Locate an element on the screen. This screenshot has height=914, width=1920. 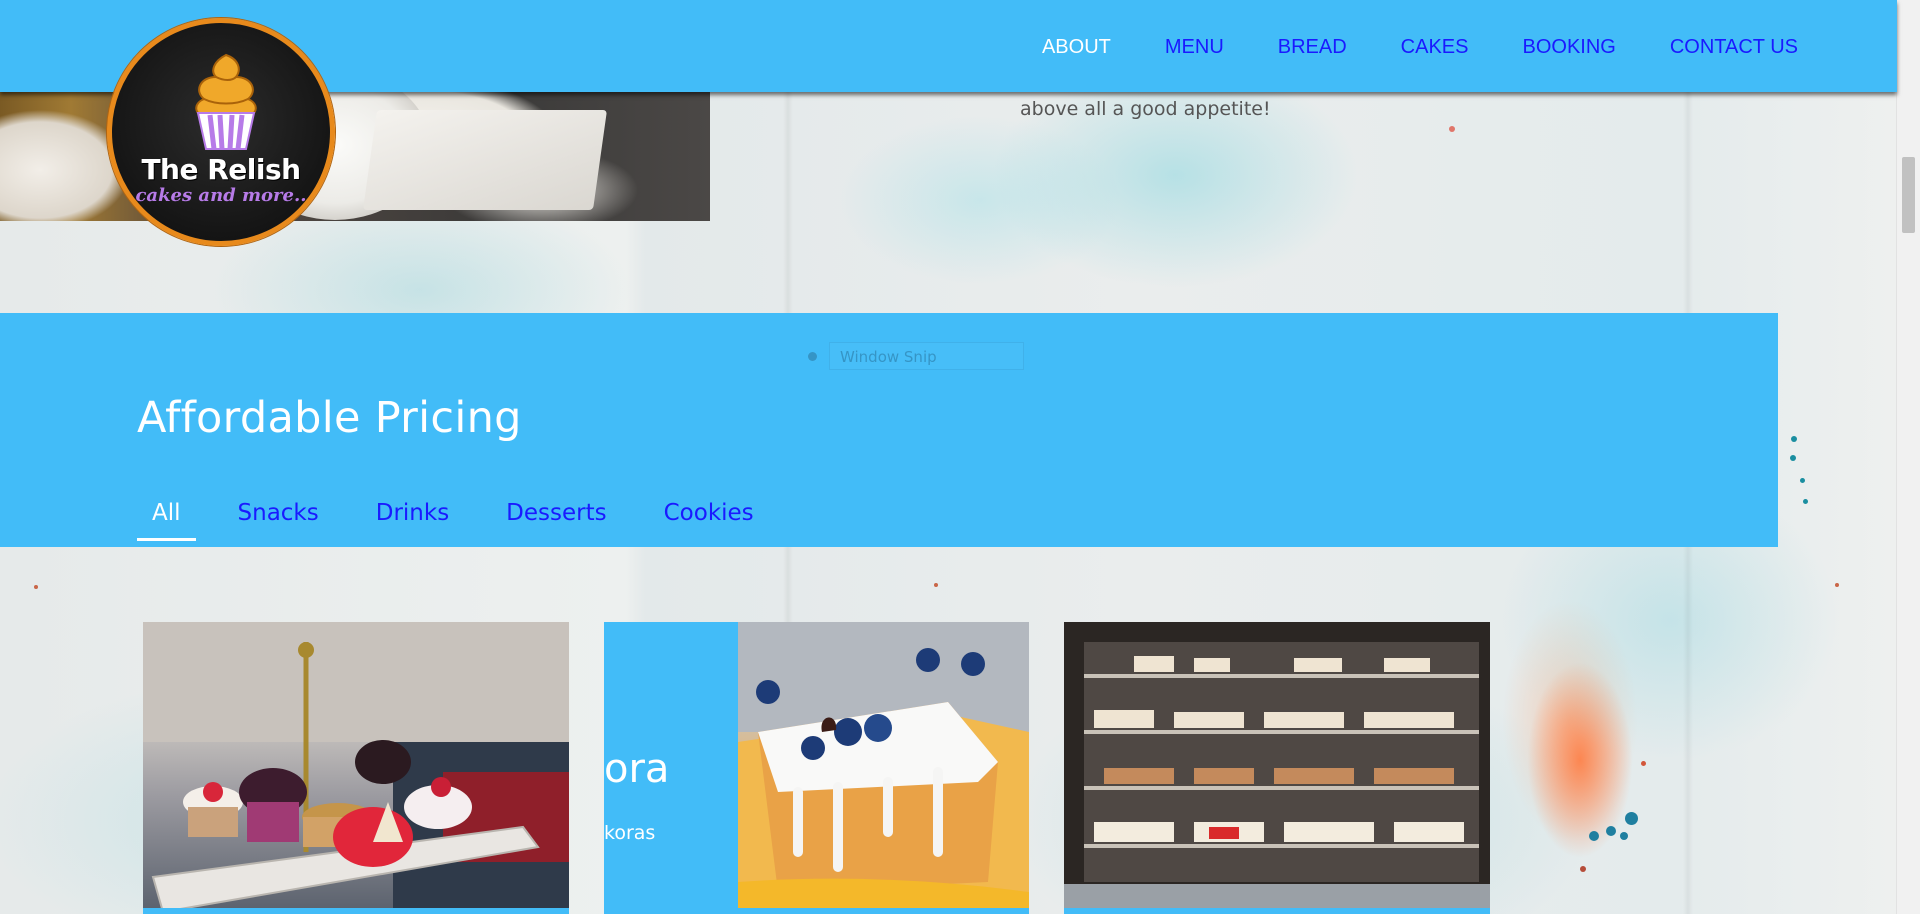
intro-text: above all a good appetite! is located at coordinates (1145, 109).